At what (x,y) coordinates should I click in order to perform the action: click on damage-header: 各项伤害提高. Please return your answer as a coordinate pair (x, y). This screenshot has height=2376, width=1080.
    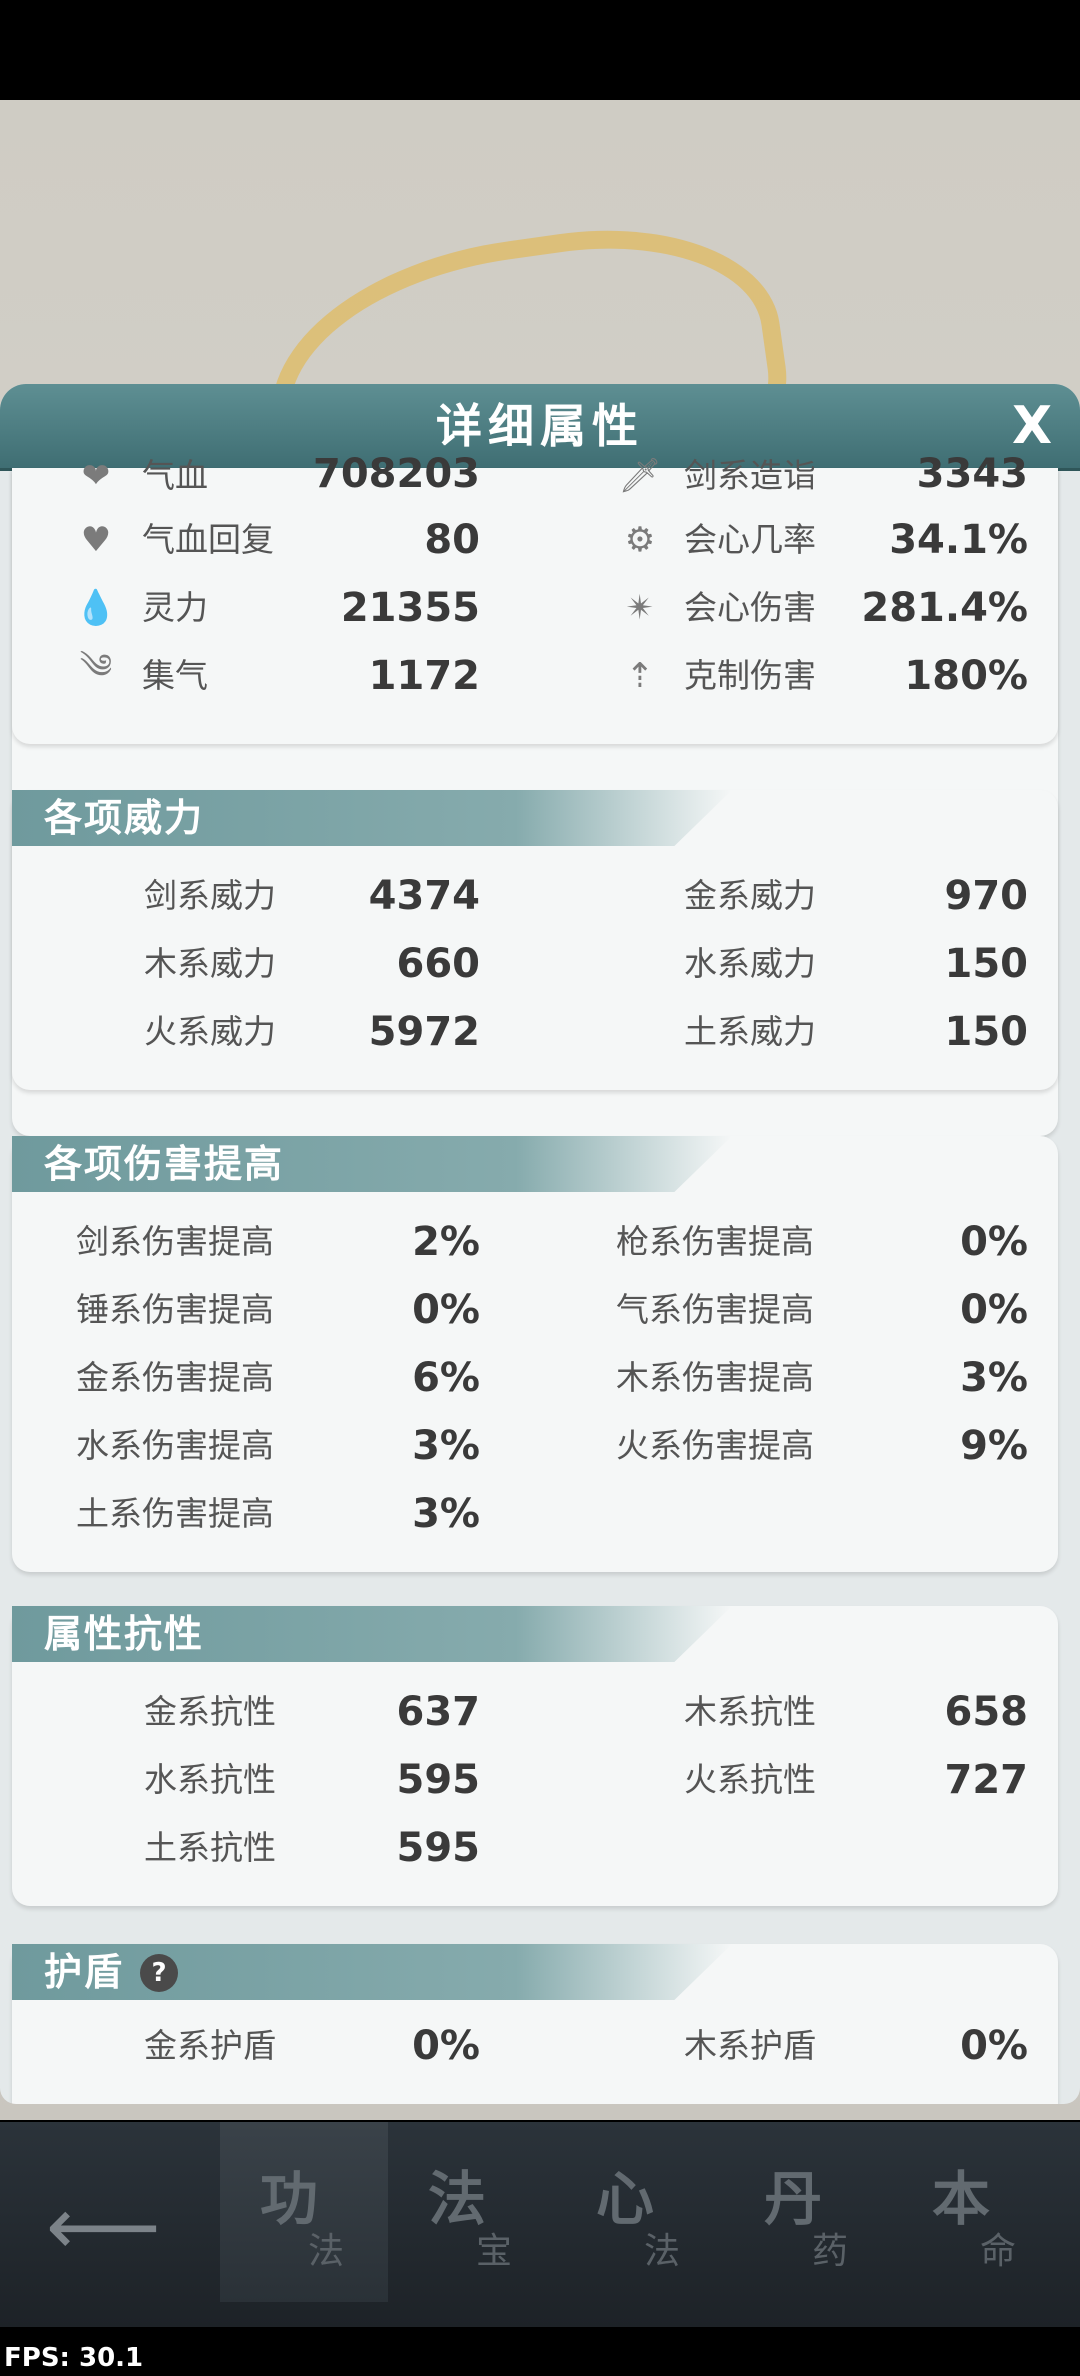
    Looking at the image, I should click on (372, 1164).